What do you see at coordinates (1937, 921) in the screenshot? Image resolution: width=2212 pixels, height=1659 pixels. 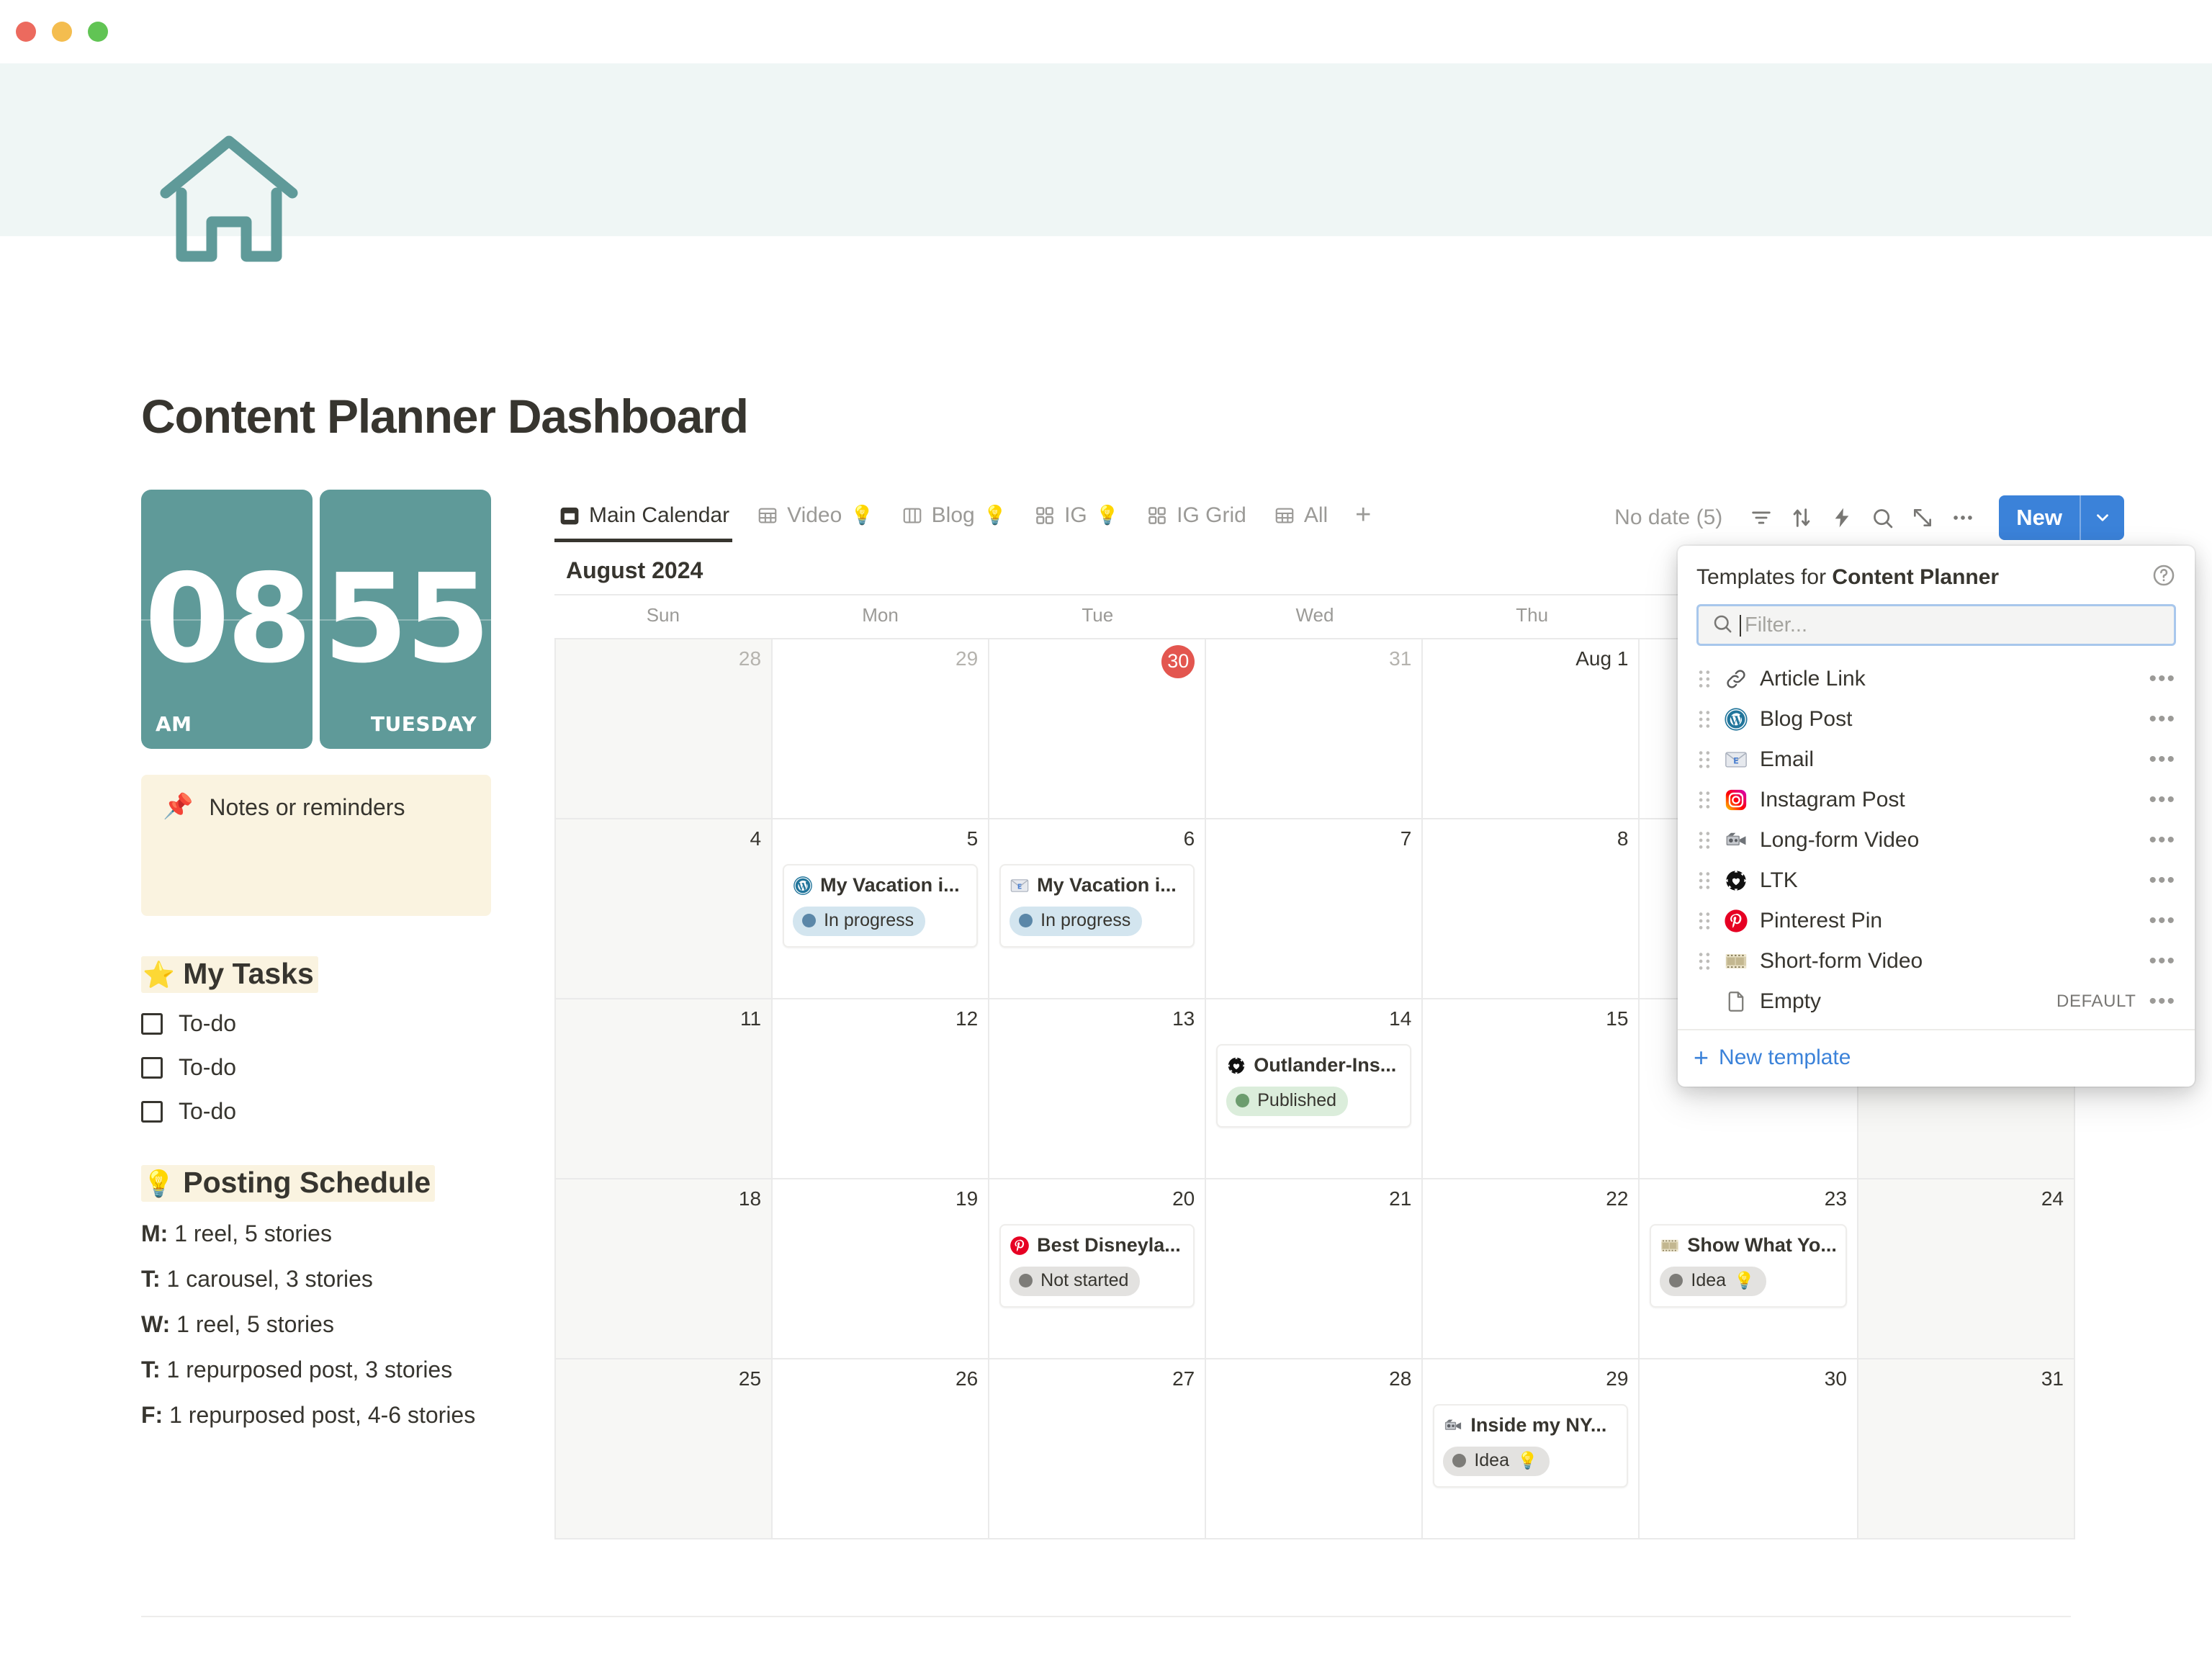 I see `template-item: Pinterest Pin •••` at bounding box center [1937, 921].